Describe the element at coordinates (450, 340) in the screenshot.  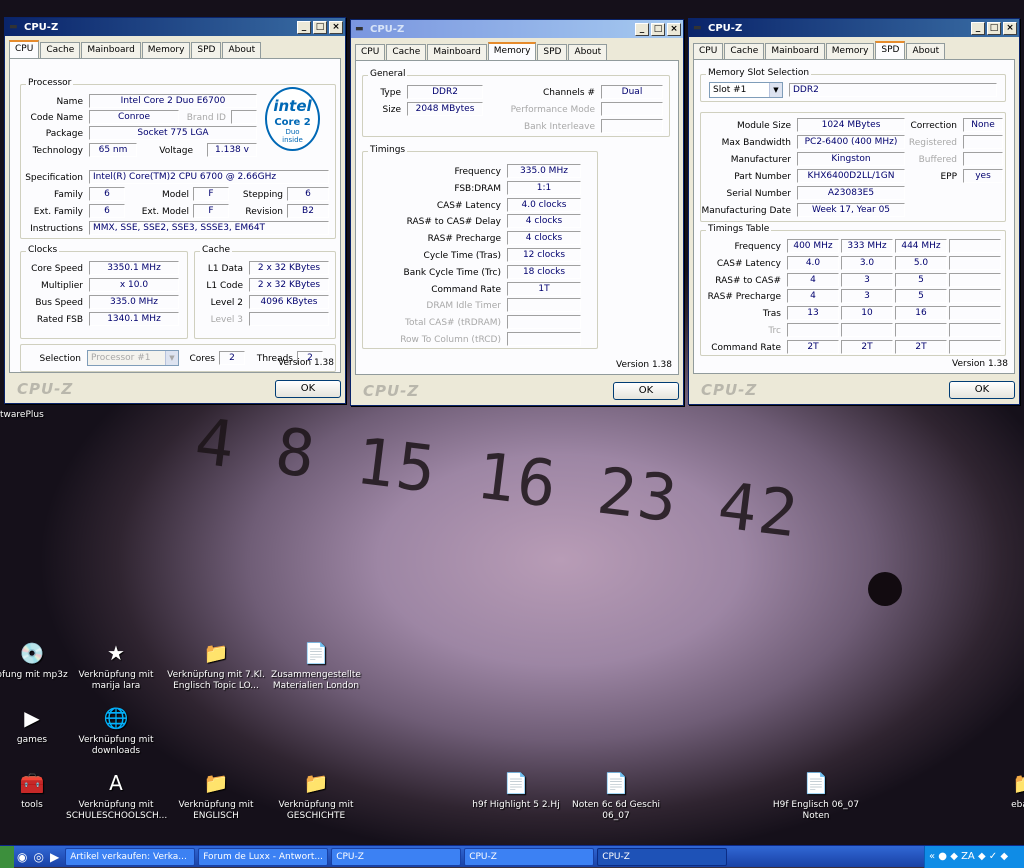
I see `timing-label: Row To Column (tRCD)` at that location.